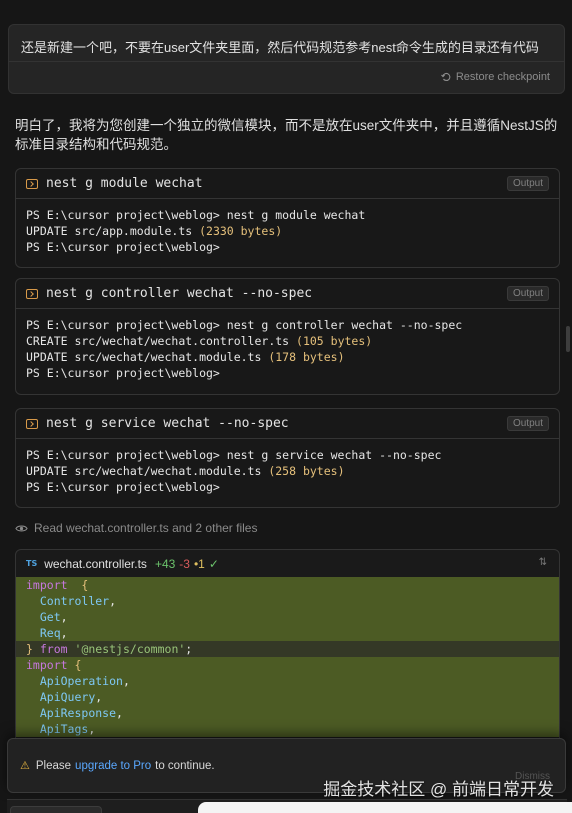 This screenshot has height=813, width=572. Describe the element at coordinates (199, 563) in the screenshot. I see `lines-modified: •1` at that location.